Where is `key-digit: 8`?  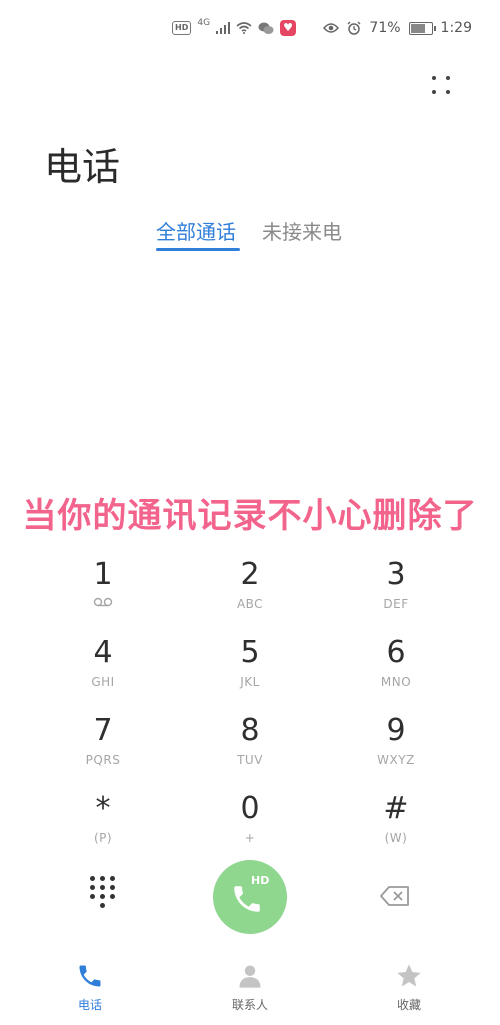
key-digit: 8 is located at coordinates (250, 730).